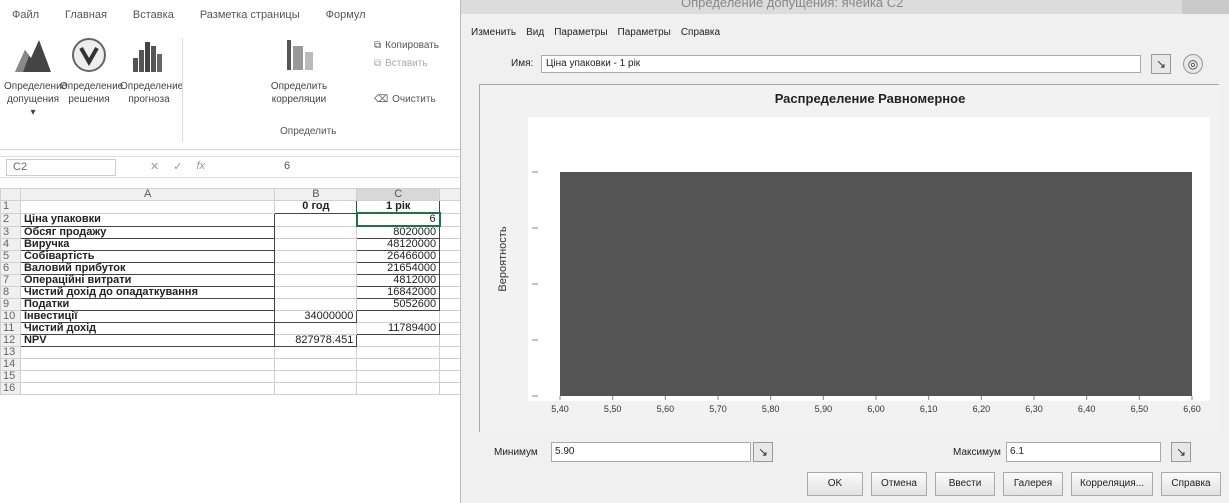 The height and width of the screenshot is (503, 1229). Describe the element at coordinates (154, 166) in the screenshot. I see `cancel-icon: ✕` at that location.